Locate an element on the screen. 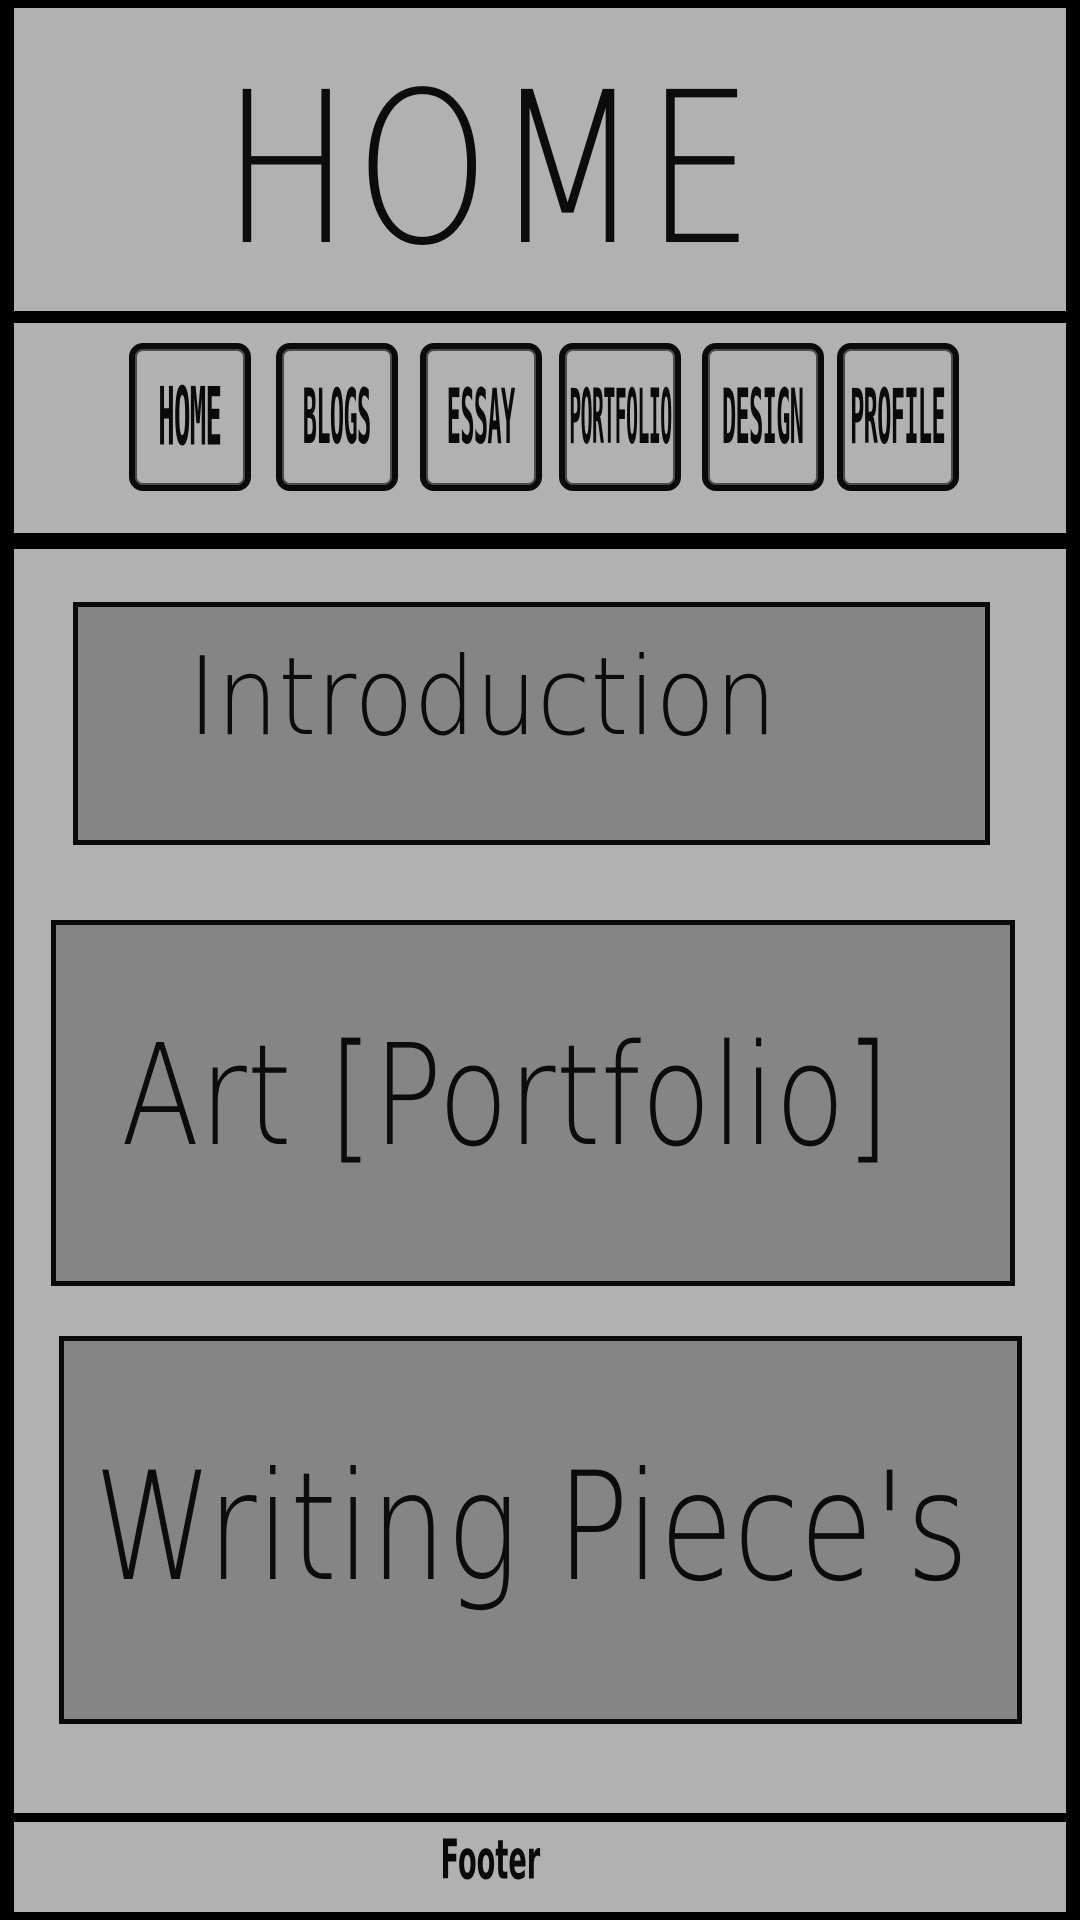 Image resolution: width=1080 pixels, height=1920 pixels. nav-label-portfolio: PORTFOLIO is located at coordinates (620, 417).